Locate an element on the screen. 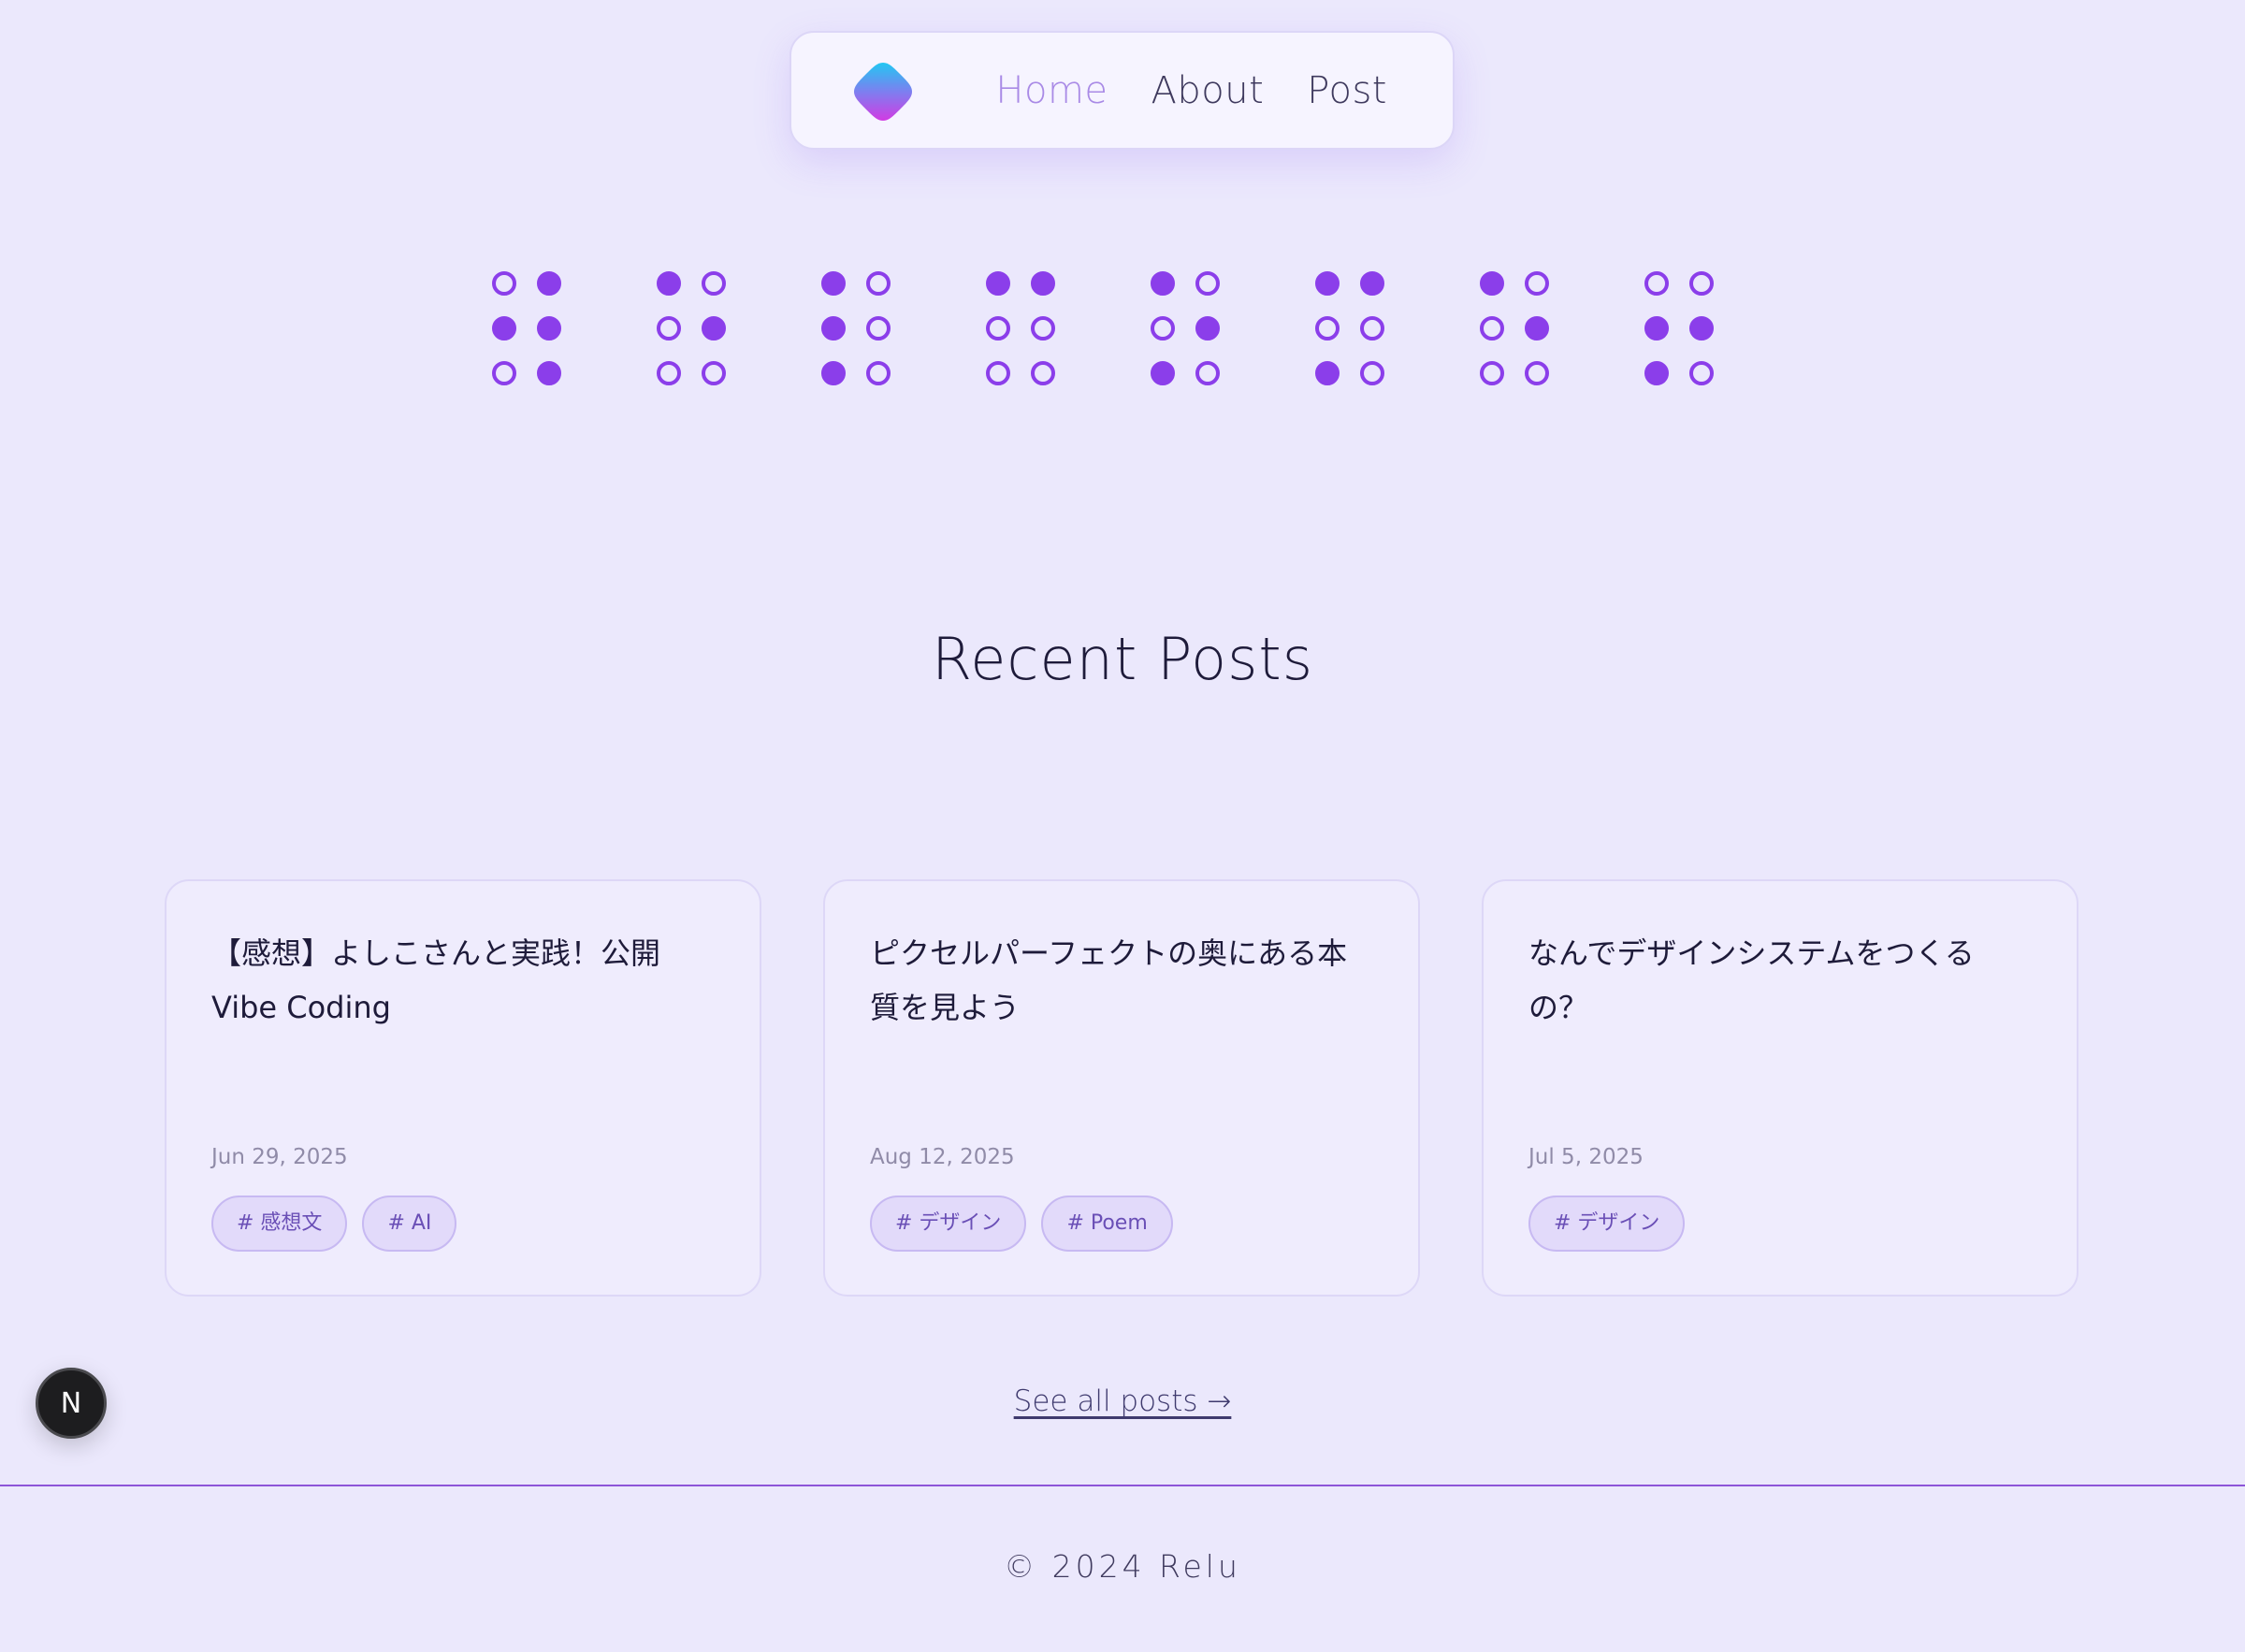 The width and height of the screenshot is (2245, 1652). nav-link-home: Home is located at coordinates (1051, 90).